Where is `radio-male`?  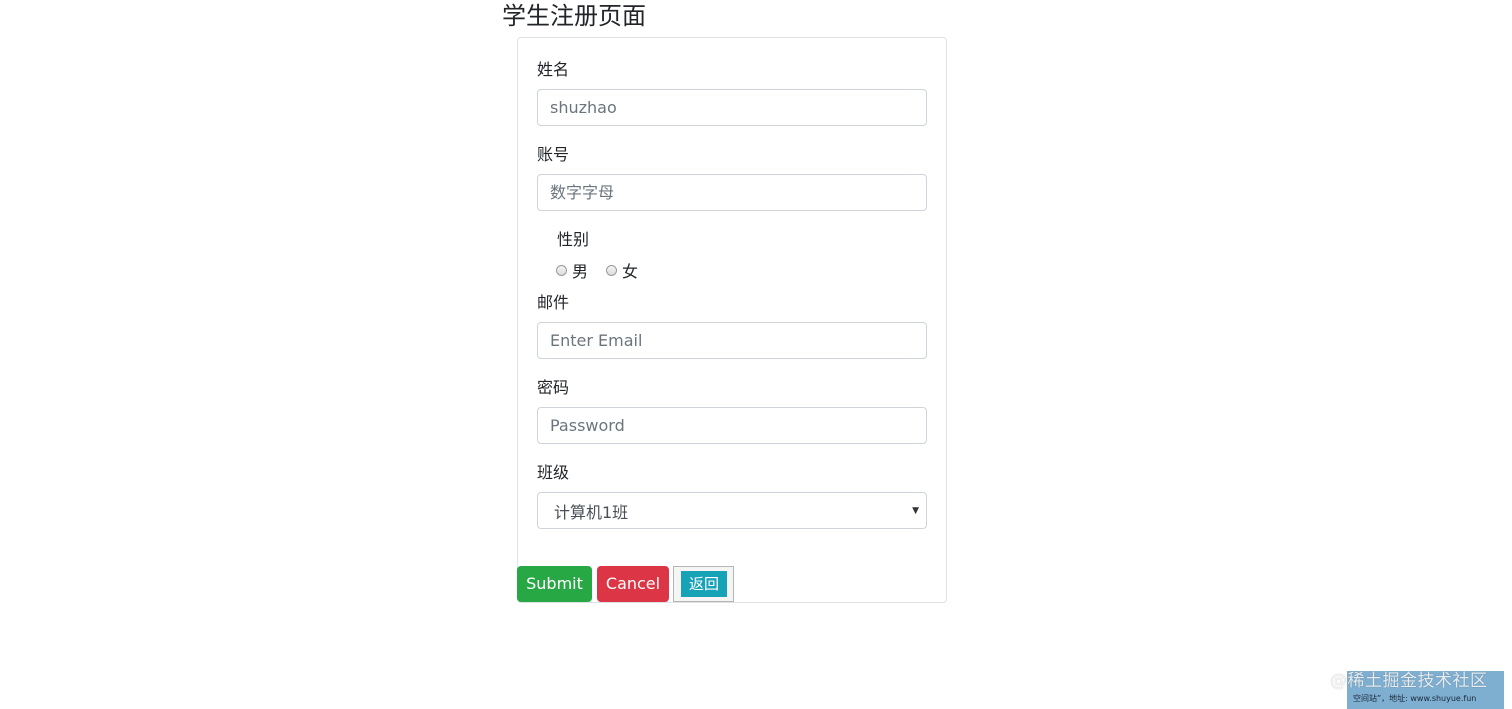 radio-male is located at coordinates (561, 270).